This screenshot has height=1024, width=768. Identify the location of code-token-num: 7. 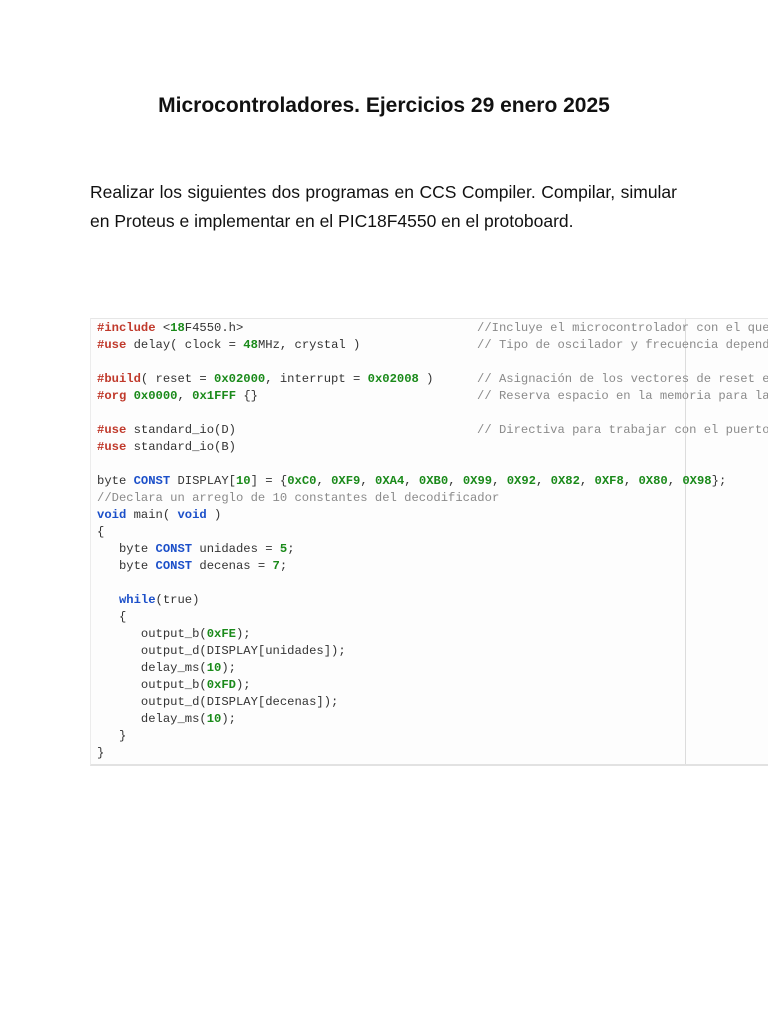
(276, 566).